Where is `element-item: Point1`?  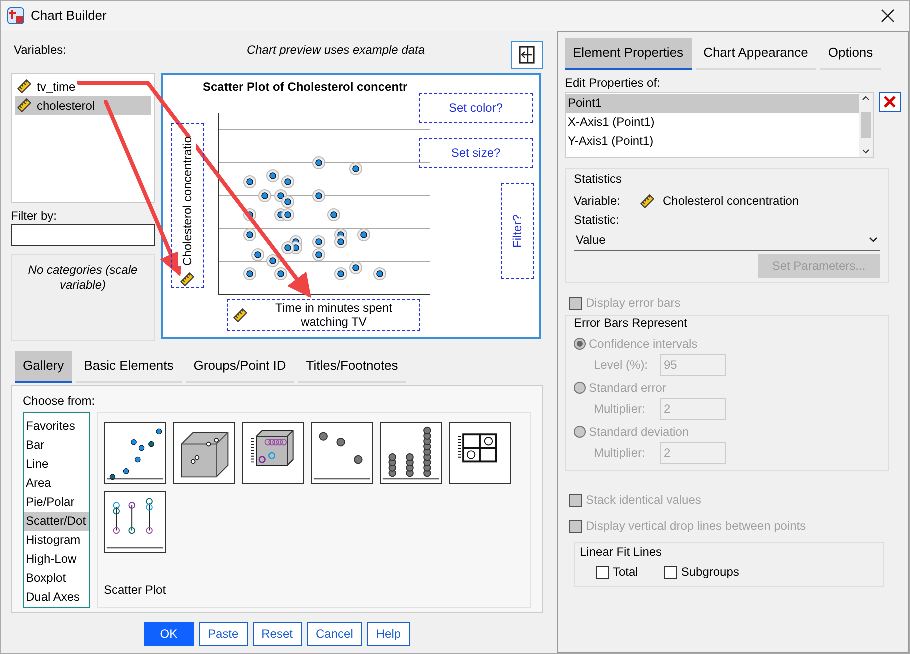
element-item: Point1 is located at coordinates (713, 103).